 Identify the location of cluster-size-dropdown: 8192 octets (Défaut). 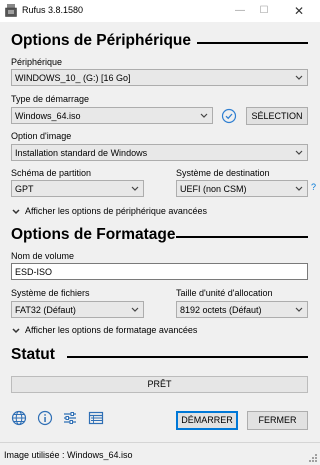
(242, 309).